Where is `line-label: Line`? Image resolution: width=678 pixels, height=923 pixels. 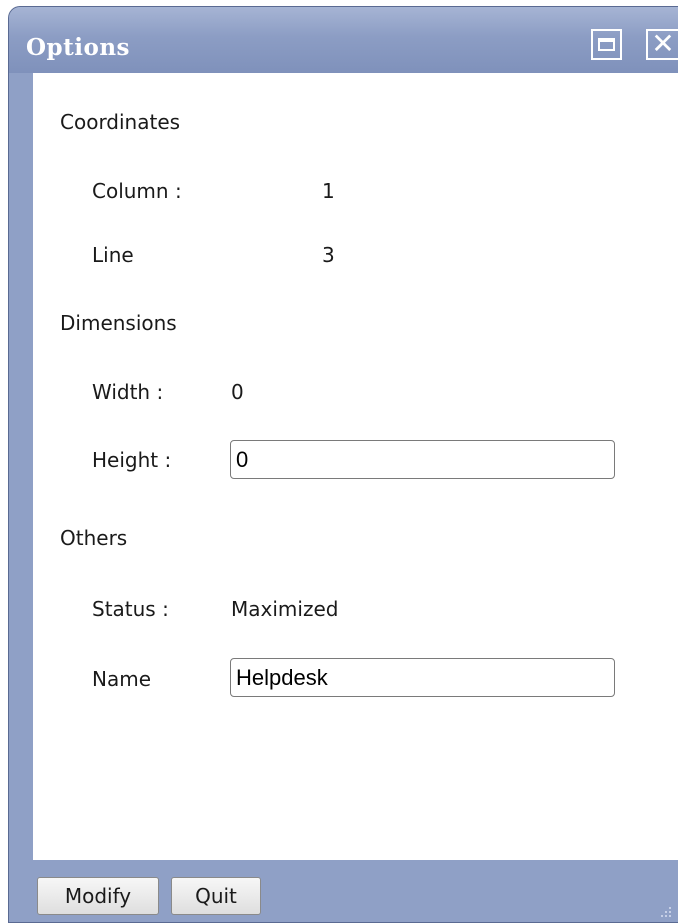 line-label: Line is located at coordinates (113, 255).